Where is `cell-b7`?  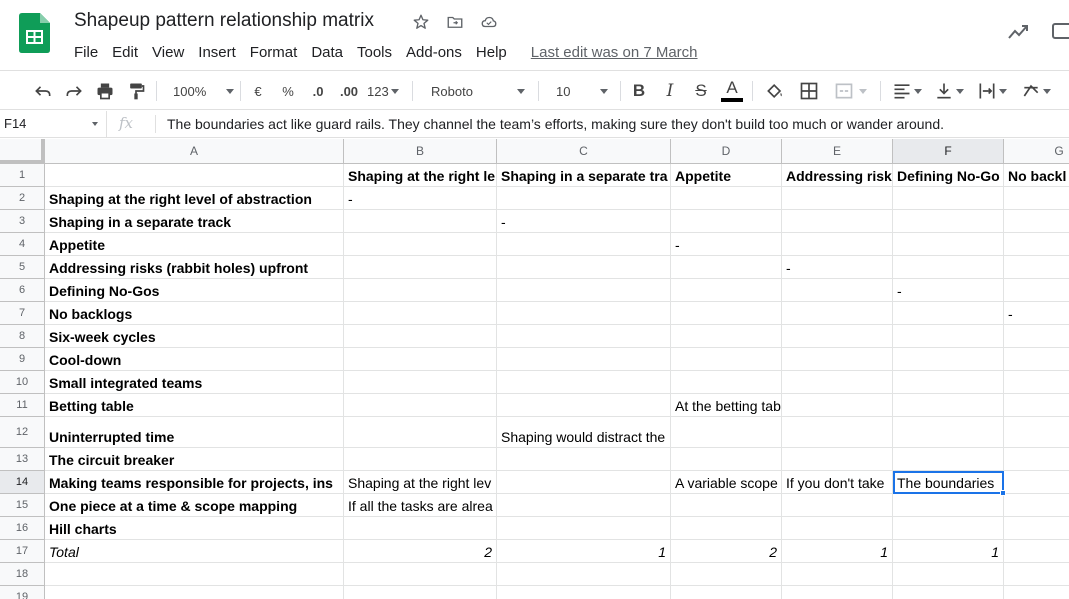 cell-b7 is located at coordinates (420, 313).